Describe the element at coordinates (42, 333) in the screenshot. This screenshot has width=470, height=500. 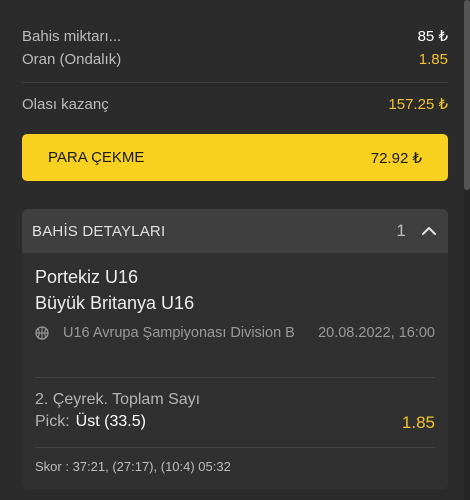
I see `basketball-icon` at that location.